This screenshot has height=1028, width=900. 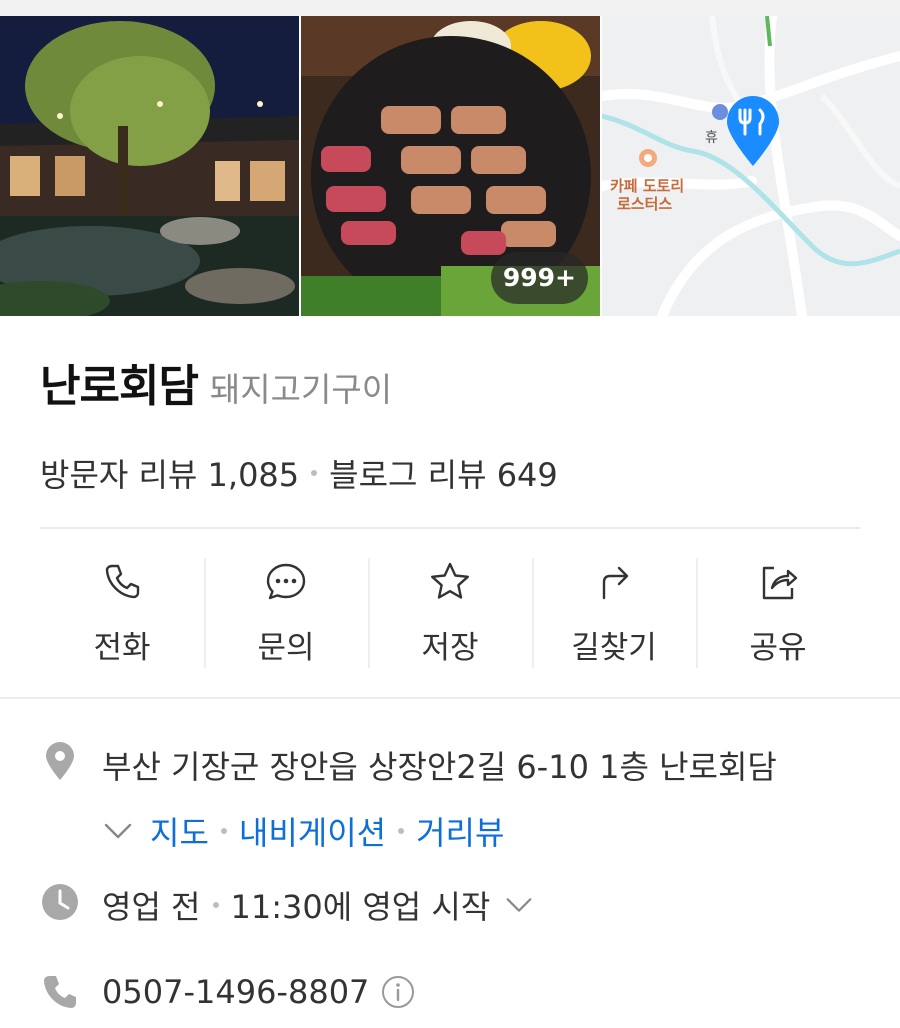 I want to click on directions-icon, so click(x=615, y=583).